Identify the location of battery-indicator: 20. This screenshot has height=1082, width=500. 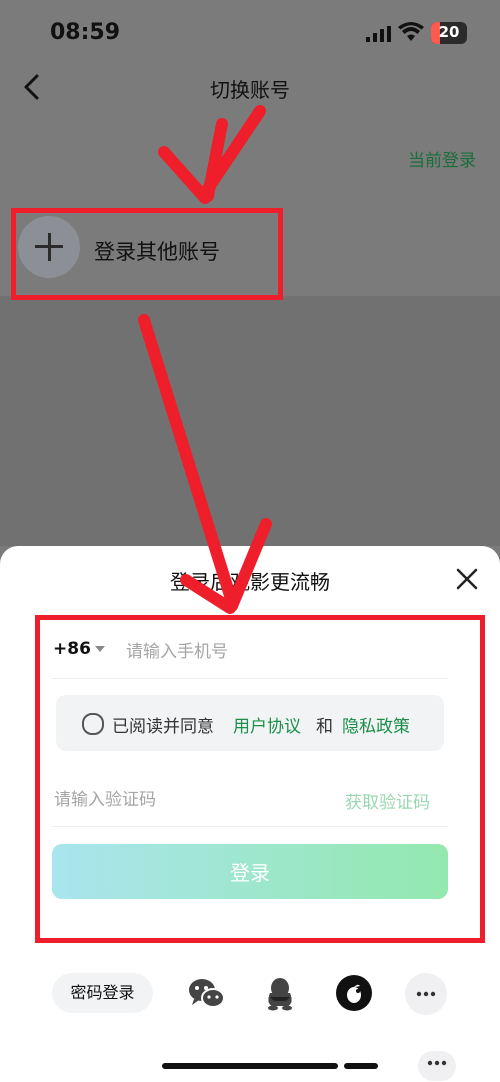
(449, 33).